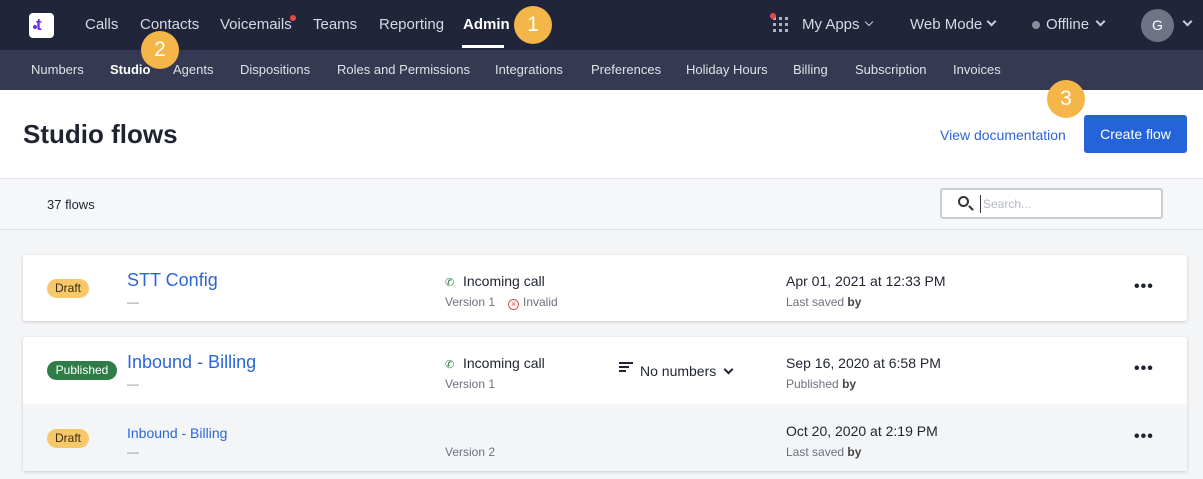 This screenshot has height=479, width=1203. Describe the element at coordinates (1066, 99) in the screenshot. I see `callout-3: 3` at that location.